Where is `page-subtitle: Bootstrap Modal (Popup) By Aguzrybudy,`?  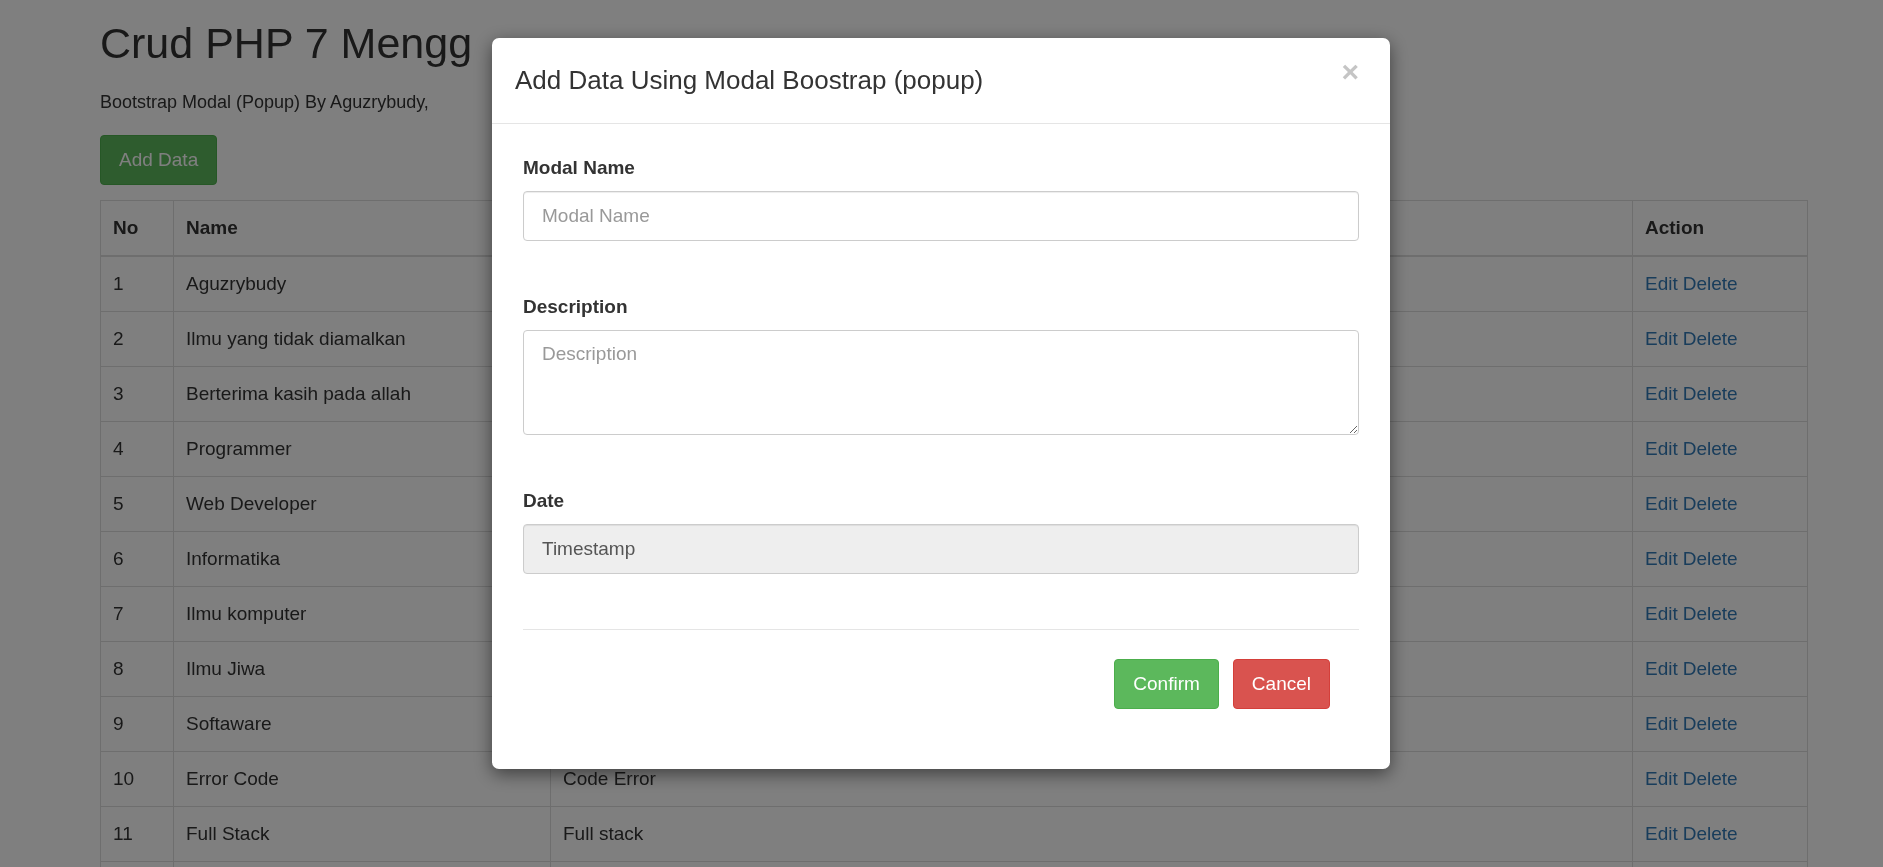 page-subtitle: Bootstrap Modal (Popup) By Aguzrybudy, is located at coordinates (265, 102).